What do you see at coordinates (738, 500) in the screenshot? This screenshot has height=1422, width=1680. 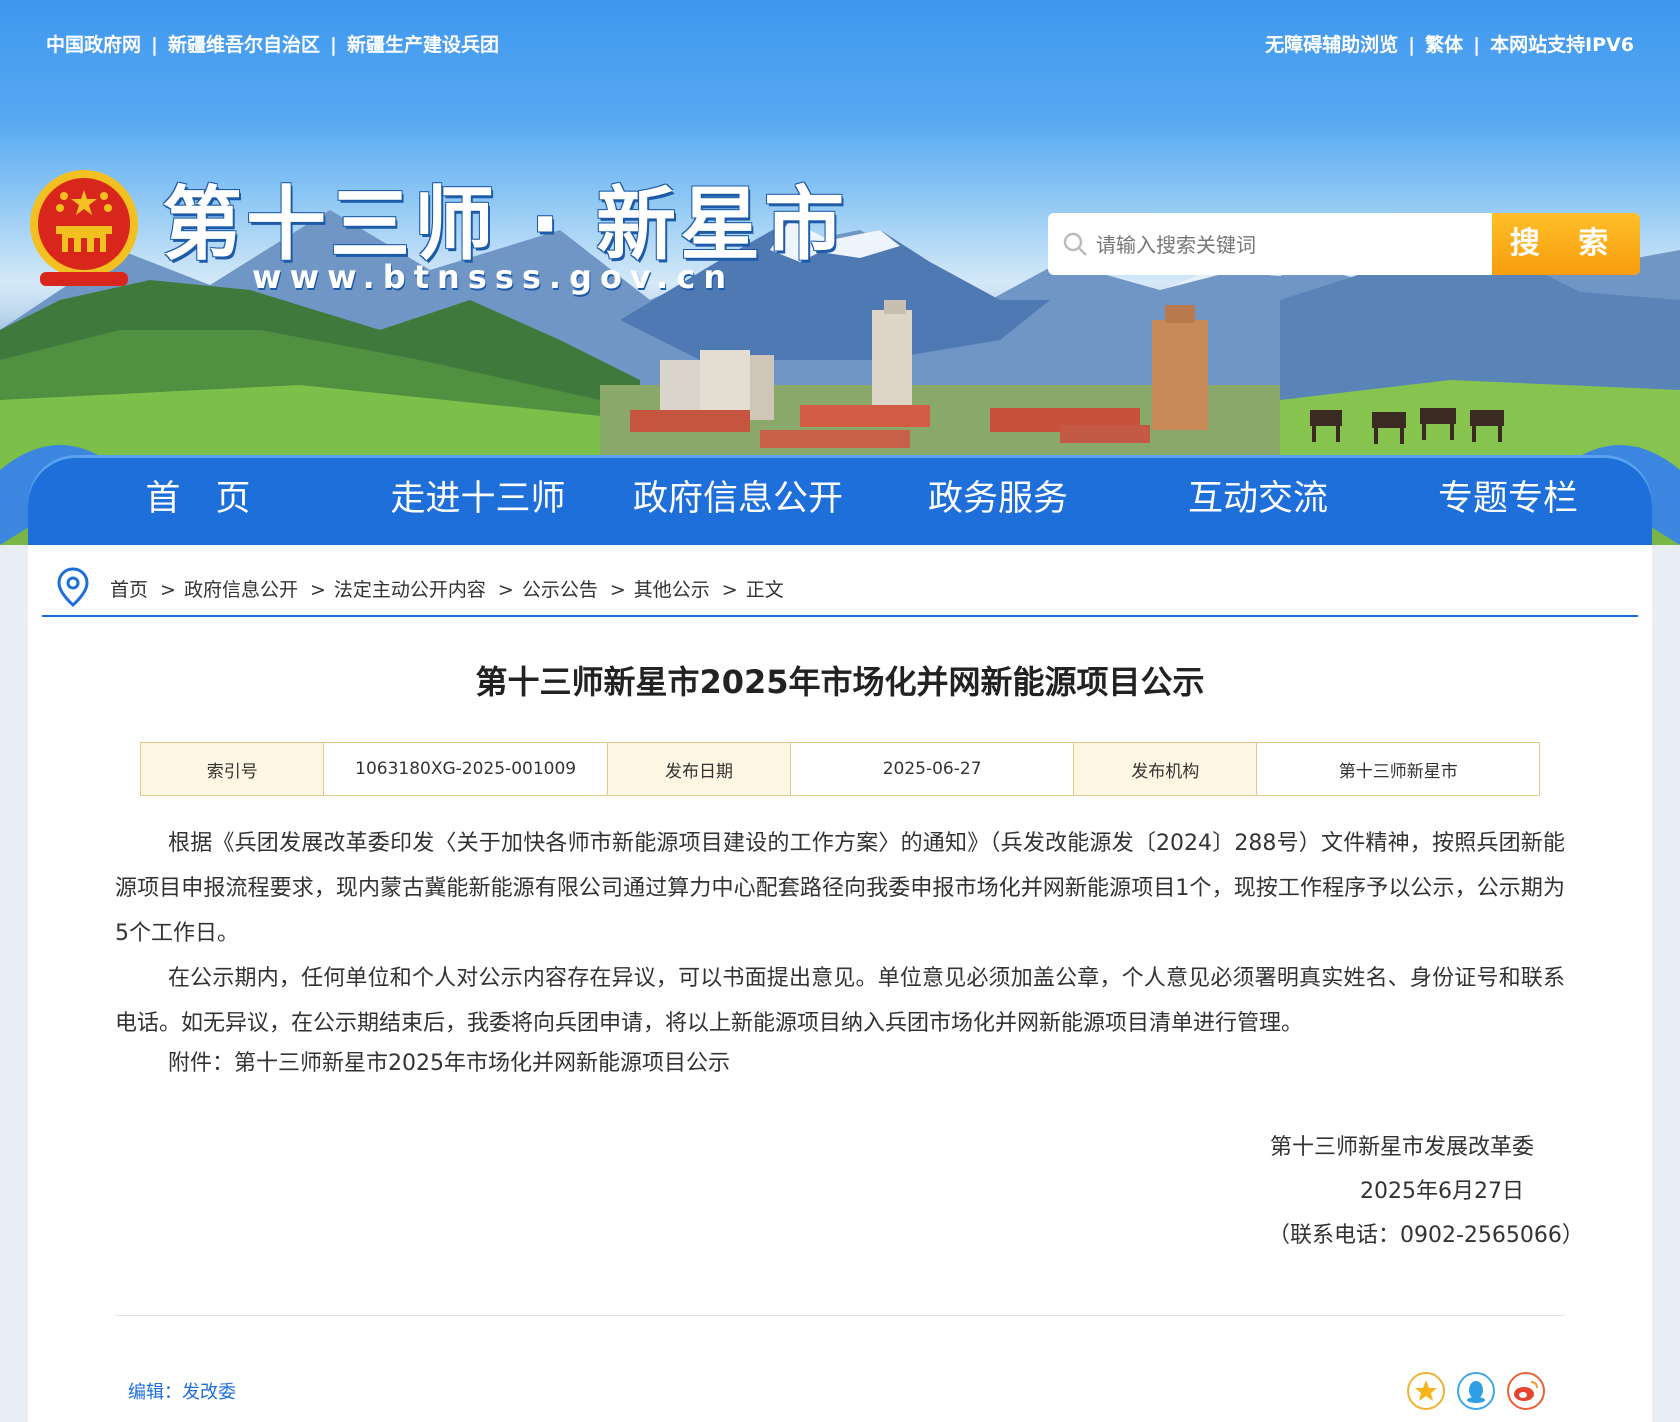 I see `nav-item-gov-info: 政府信息公开` at bounding box center [738, 500].